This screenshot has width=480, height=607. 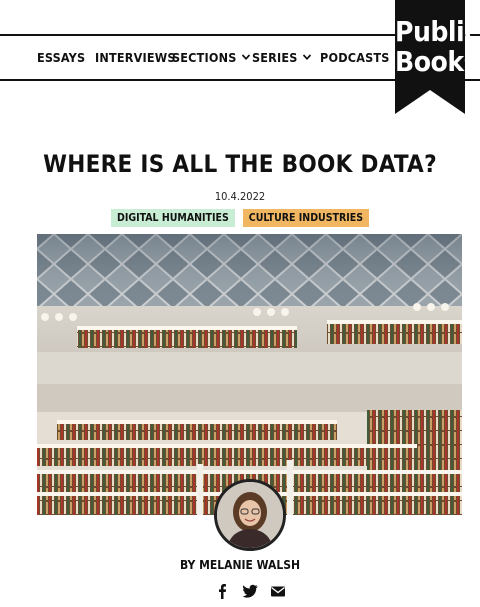 I want to click on facebook-icon, so click(x=222, y=591).